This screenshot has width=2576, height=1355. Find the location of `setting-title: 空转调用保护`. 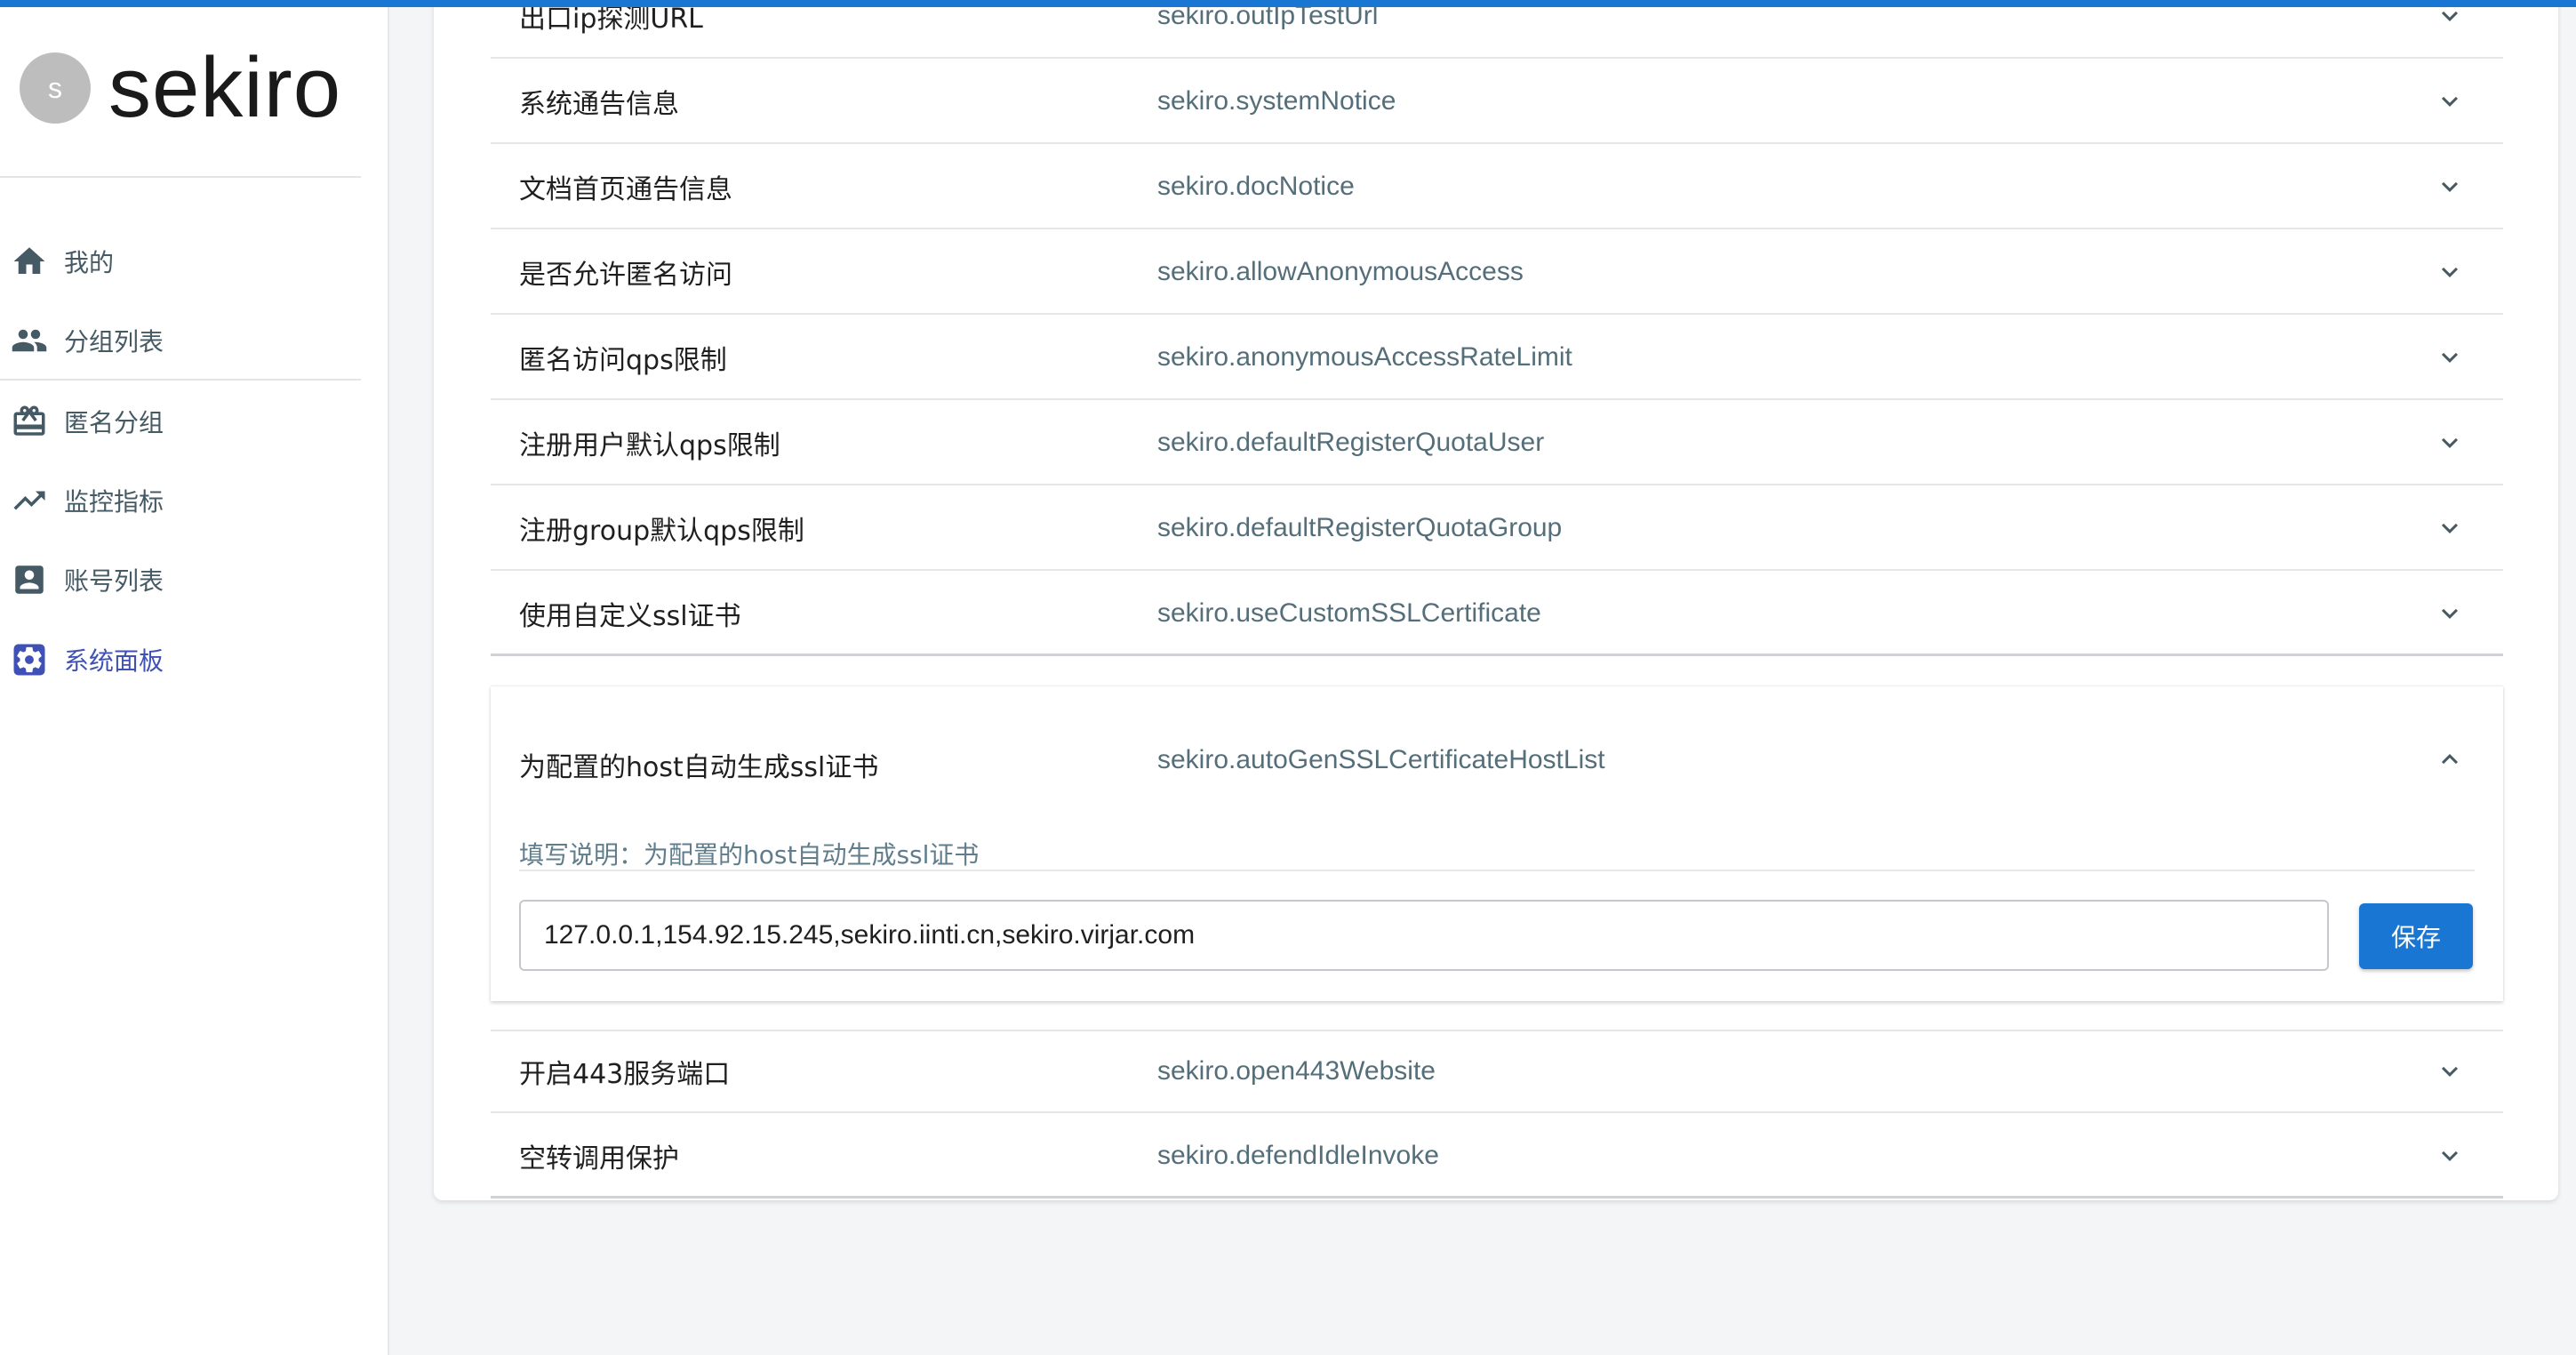

setting-title: 空转调用保护 is located at coordinates (599, 1159).